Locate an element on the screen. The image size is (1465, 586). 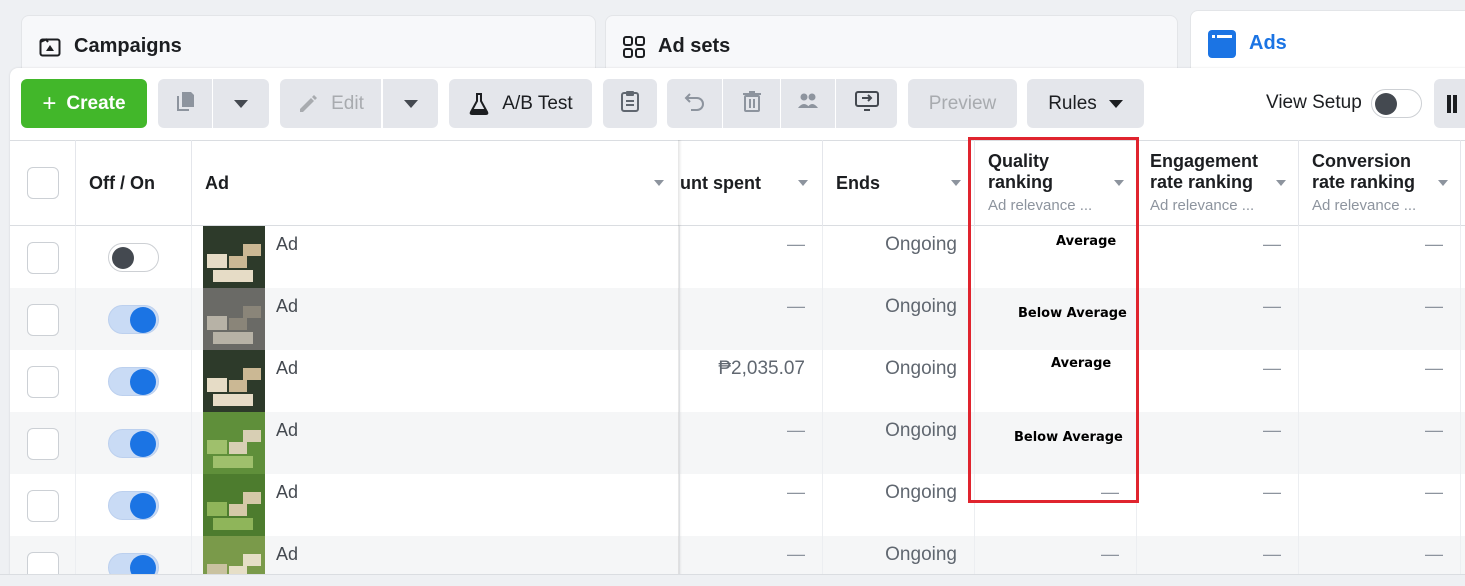
table-row: Ad — Ongoing Average — — is located at coordinates (737, 257).